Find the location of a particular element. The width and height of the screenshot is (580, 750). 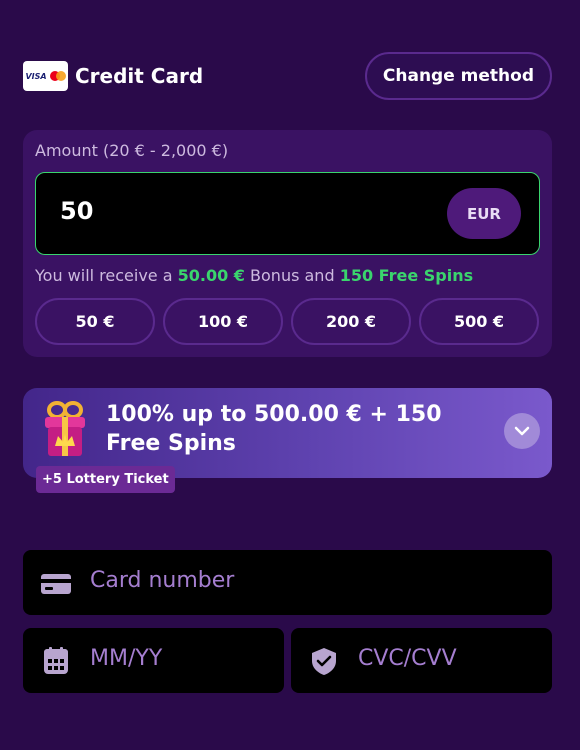

card-number-field: Card number is located at coordinates (287, 582).